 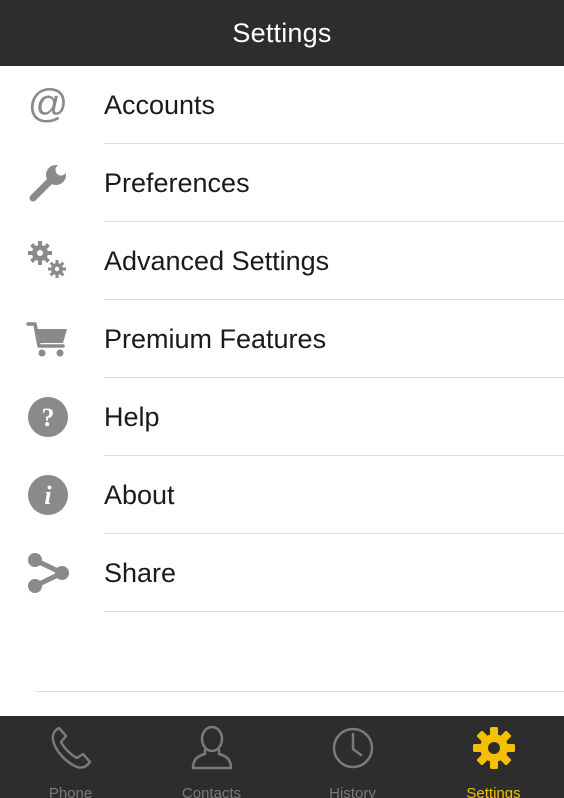 I want to click on menu-item-label: About, so click(x=139, y=494).